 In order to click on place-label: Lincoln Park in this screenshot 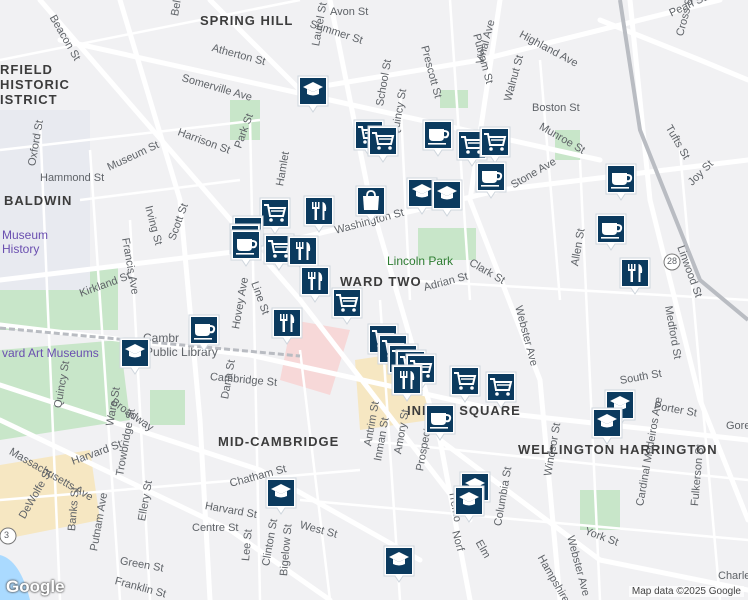, I will do `click(420, 261)`.